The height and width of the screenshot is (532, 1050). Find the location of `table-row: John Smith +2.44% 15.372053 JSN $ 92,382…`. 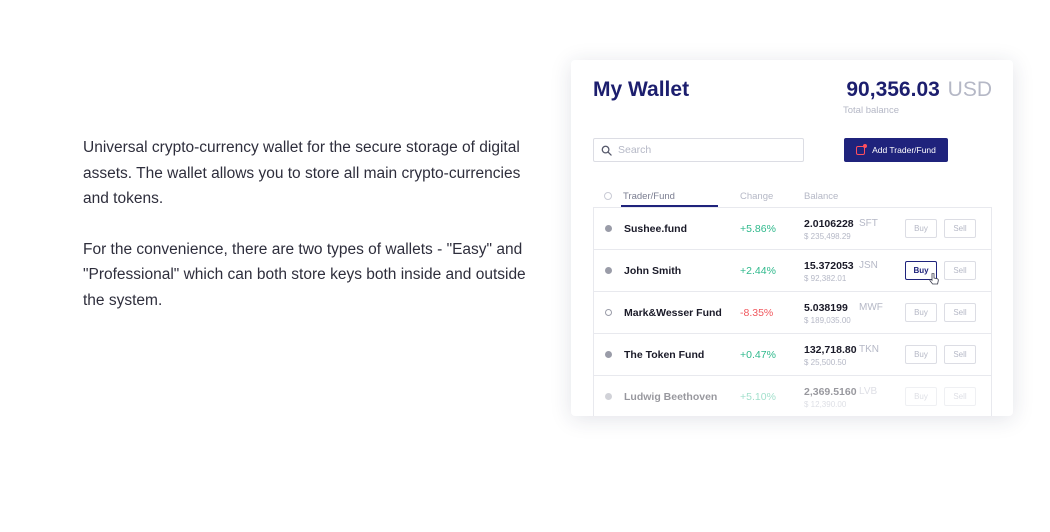

table-row: John Smith +2.44% 15.372053 JSN $ 92,382… is located at coordinates (792, 271).